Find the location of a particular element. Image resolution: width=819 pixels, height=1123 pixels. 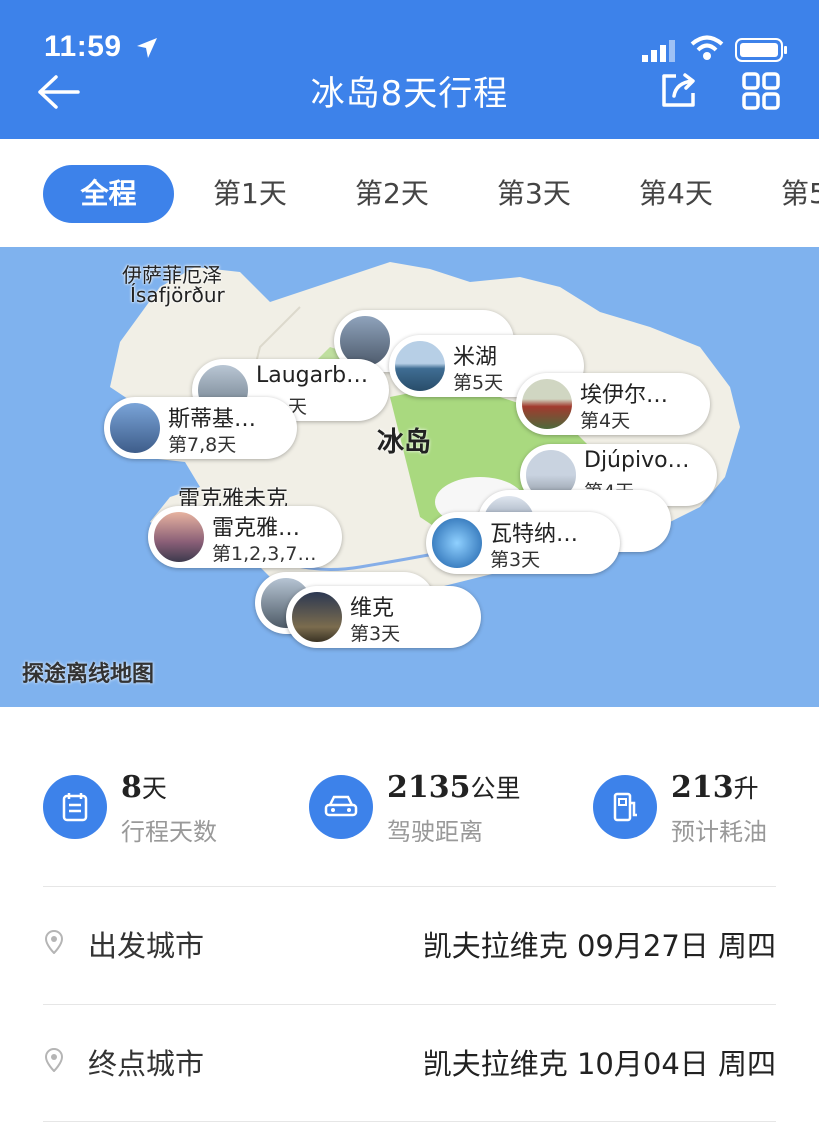

map-attribution: 探途离线地图 is located at coordinates (88, 674).